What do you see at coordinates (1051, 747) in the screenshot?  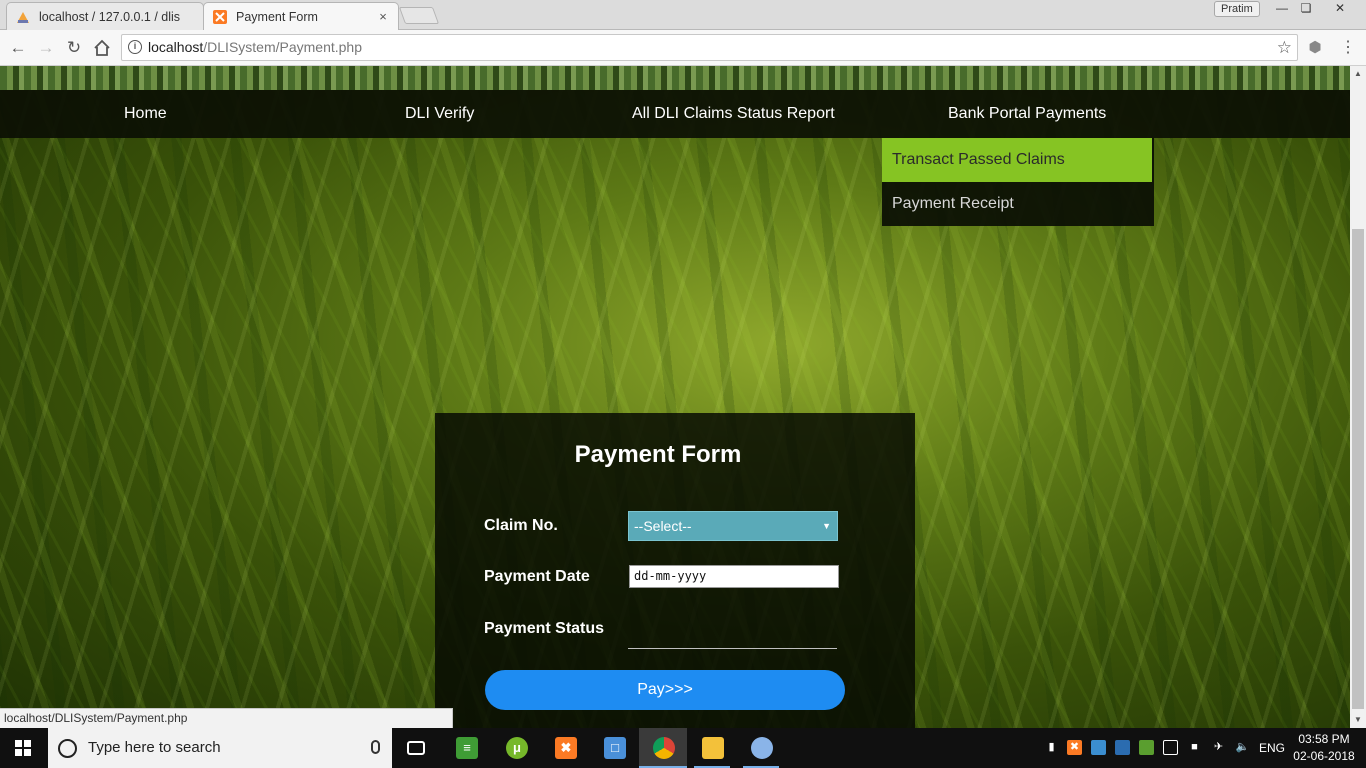 I see `usb-icon: ▮` at bounding box center [1051, 747].